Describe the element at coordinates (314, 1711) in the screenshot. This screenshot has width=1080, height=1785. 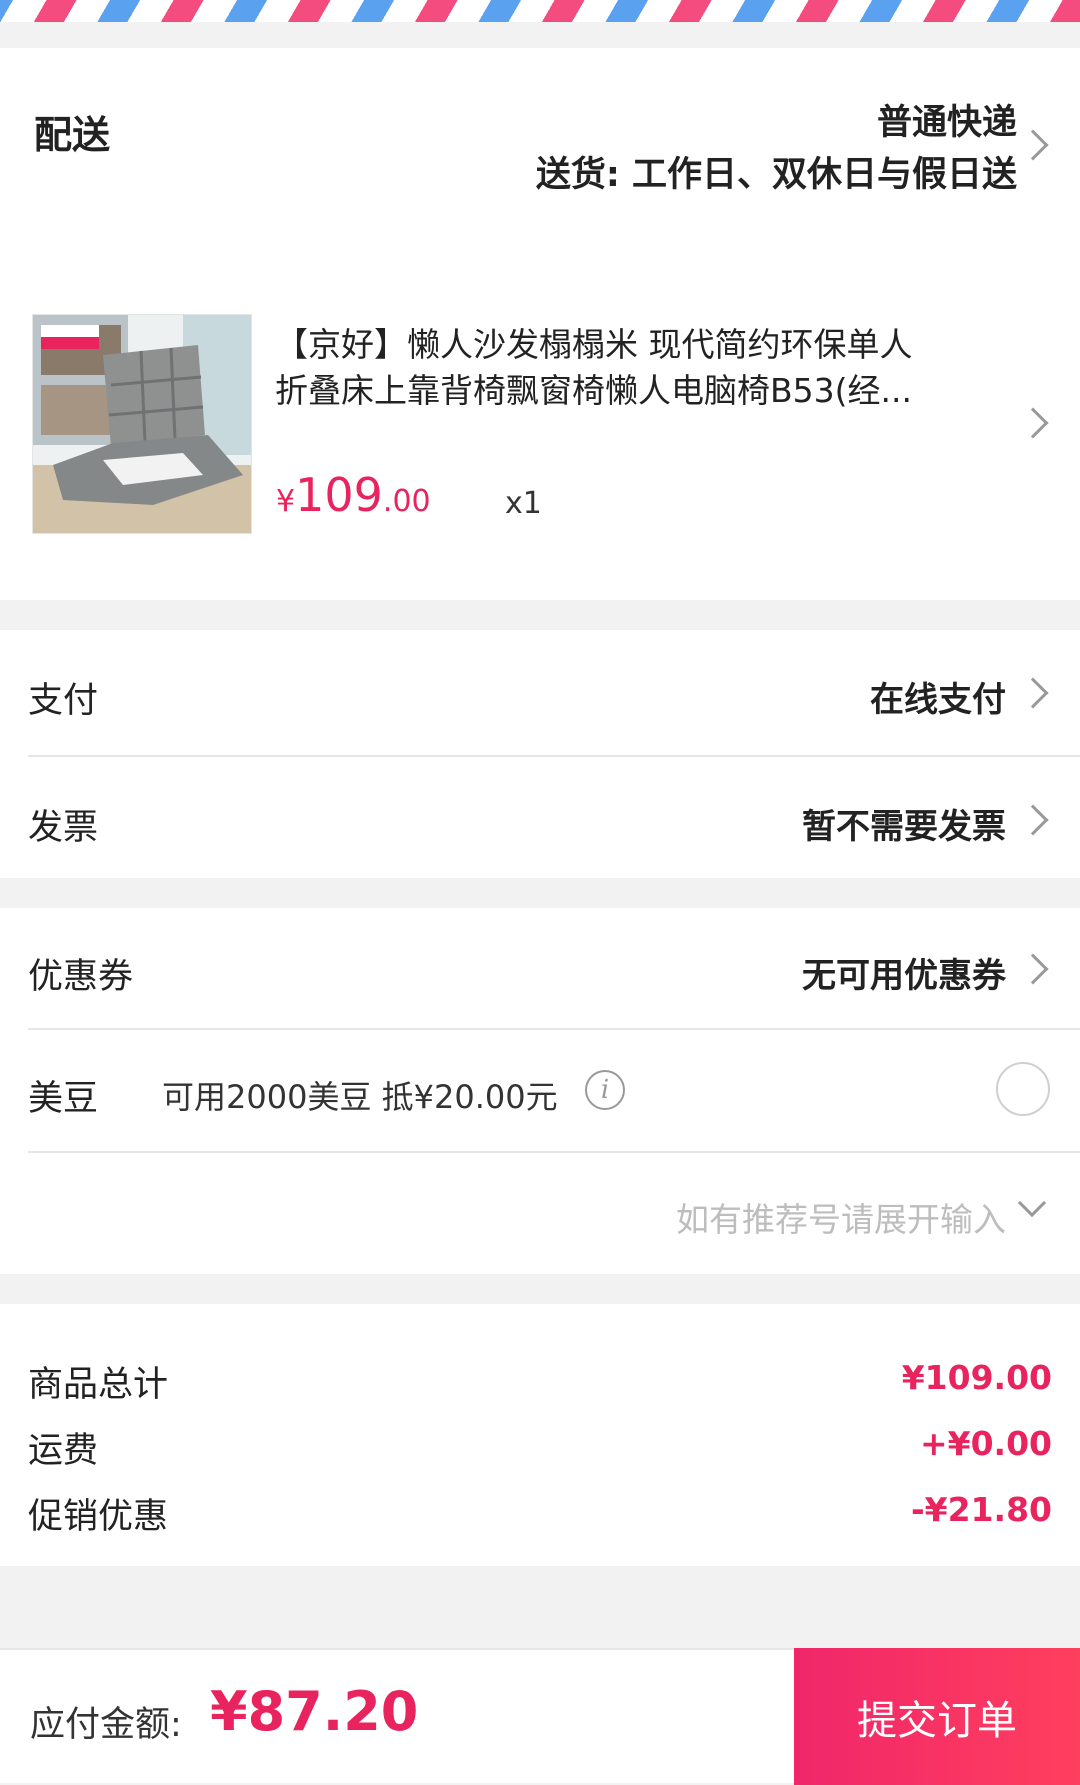
I see `total-value: ¥87.20` at that location.